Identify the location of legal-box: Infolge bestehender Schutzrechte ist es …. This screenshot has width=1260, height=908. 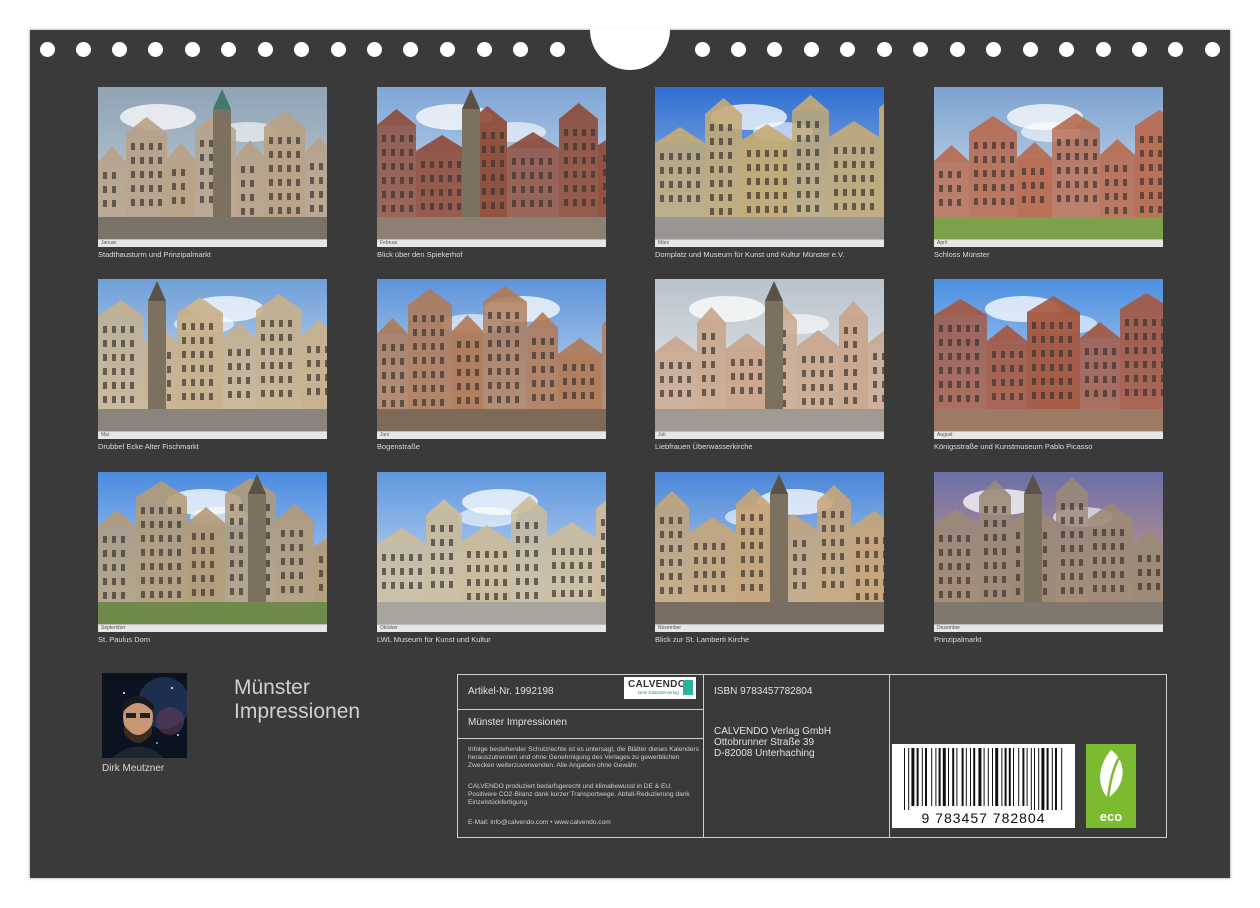
(580, 788).